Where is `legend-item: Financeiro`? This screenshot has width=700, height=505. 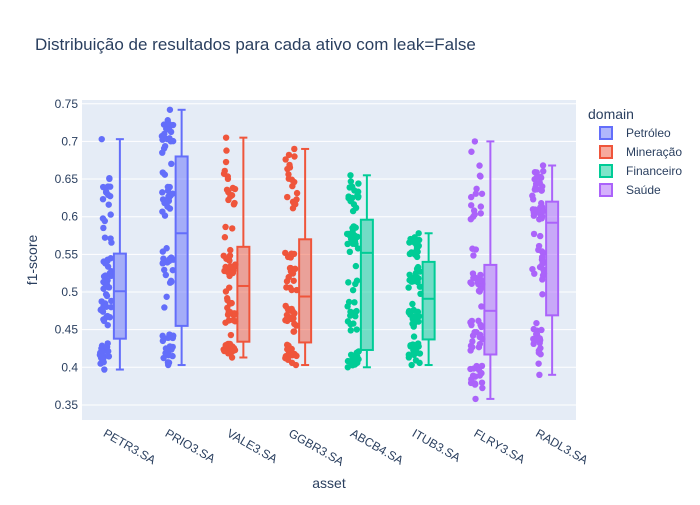 legend-item: Financeiro is located at coordinates (640, 171).